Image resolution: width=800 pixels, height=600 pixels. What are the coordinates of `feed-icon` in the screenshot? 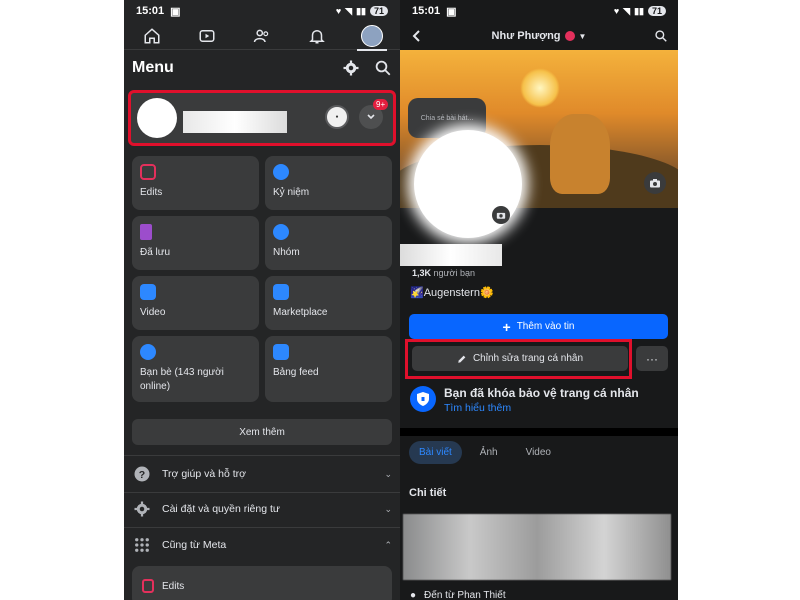 It's located at (281, 352).